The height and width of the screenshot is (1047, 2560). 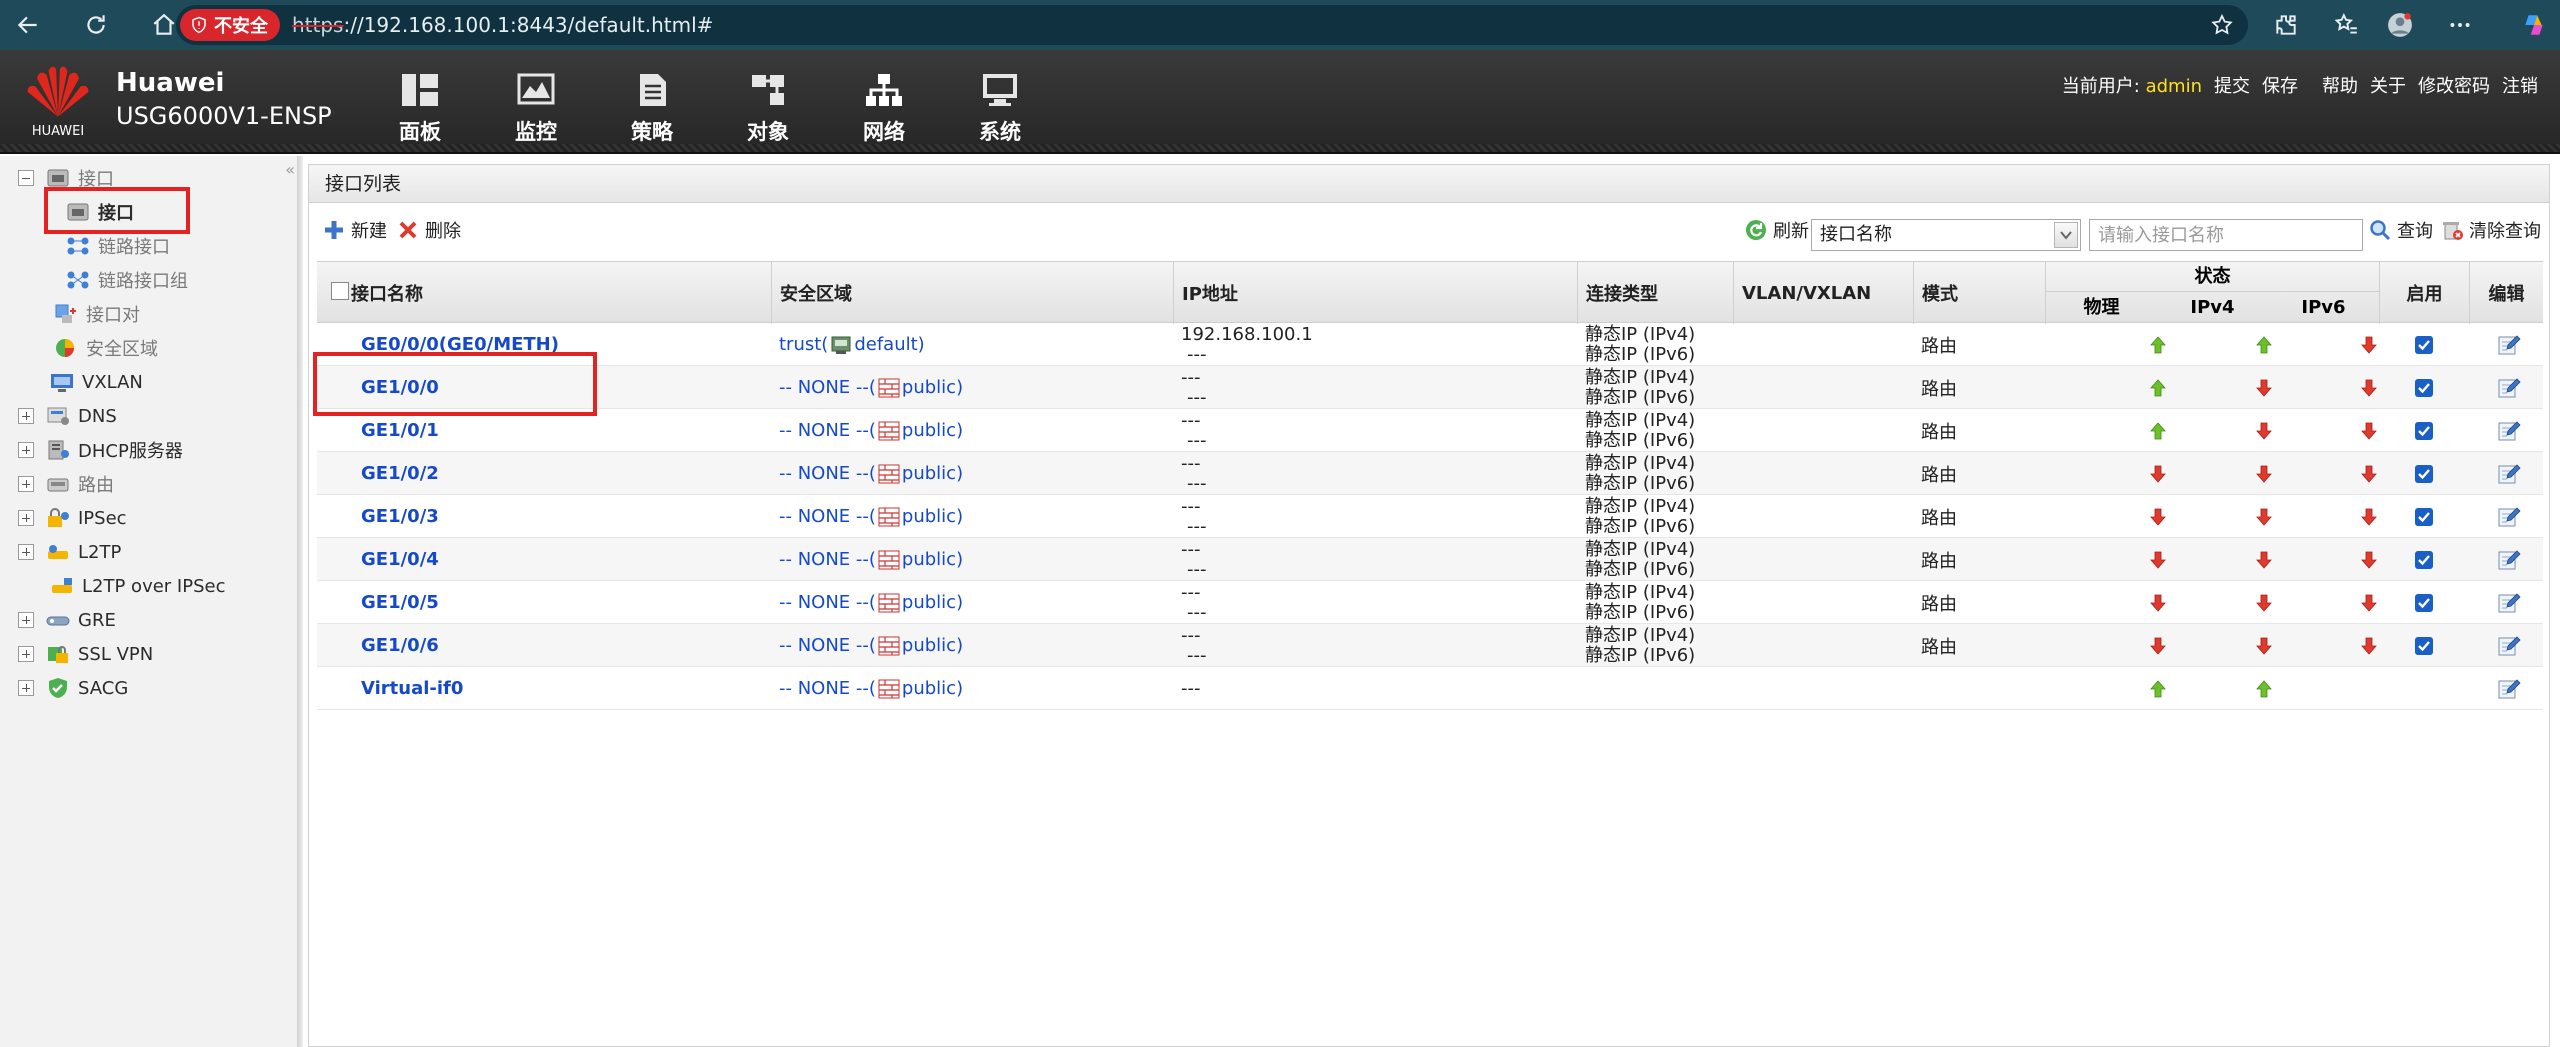 I want to click on nav-object: 对象, so click(x=768, y=109).